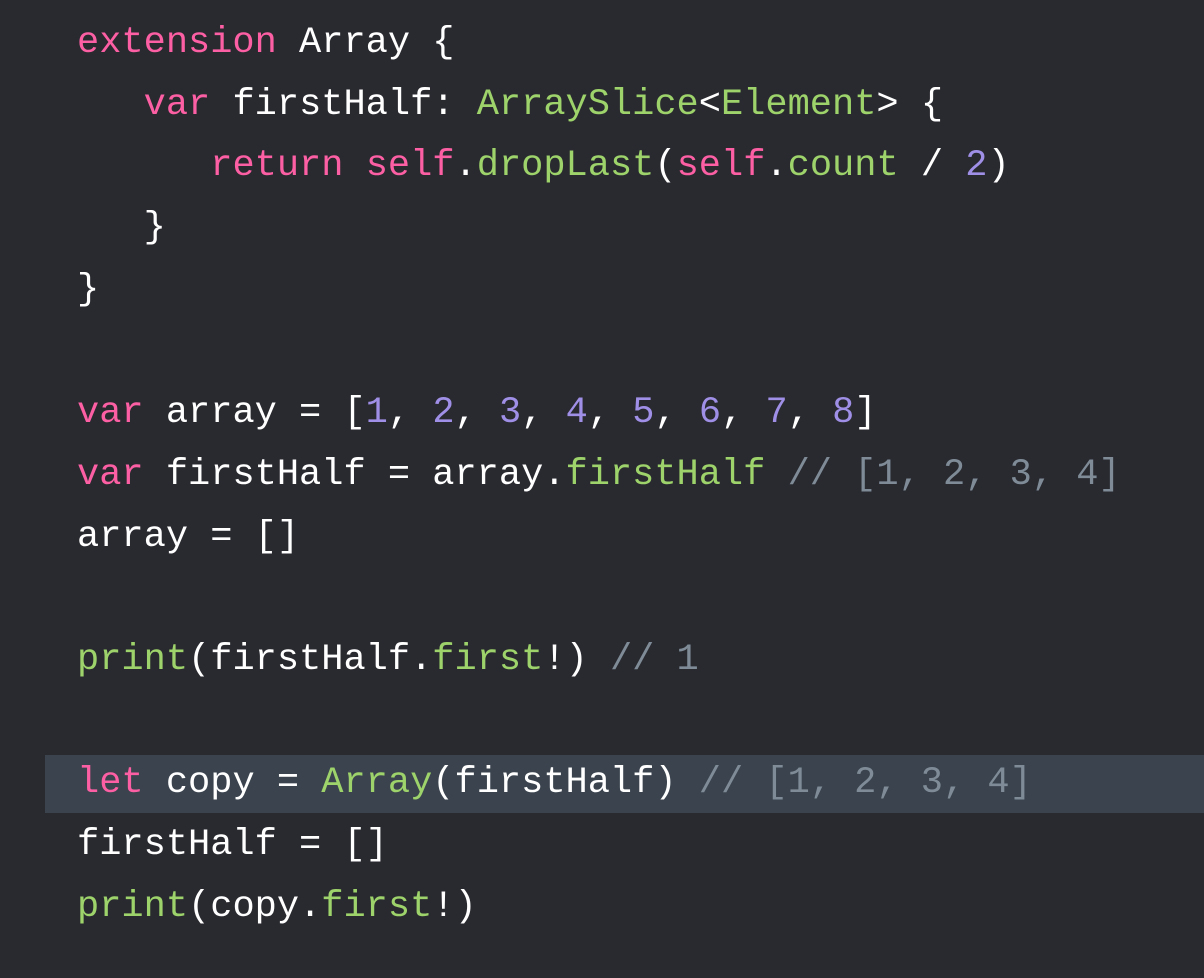 This screenshot has width=1204, height=978. I want to click on code-text: firstHalf:, so click(343, 104).